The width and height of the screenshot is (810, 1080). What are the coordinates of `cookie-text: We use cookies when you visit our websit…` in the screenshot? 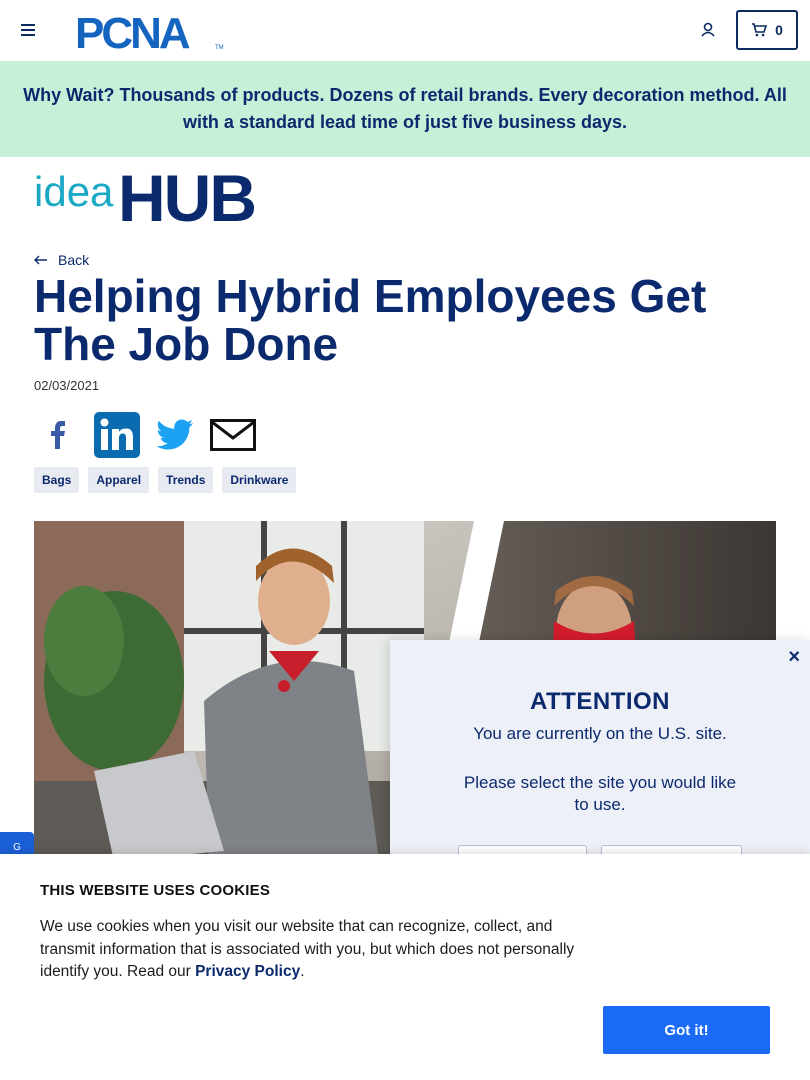 It's located at (325, 950).